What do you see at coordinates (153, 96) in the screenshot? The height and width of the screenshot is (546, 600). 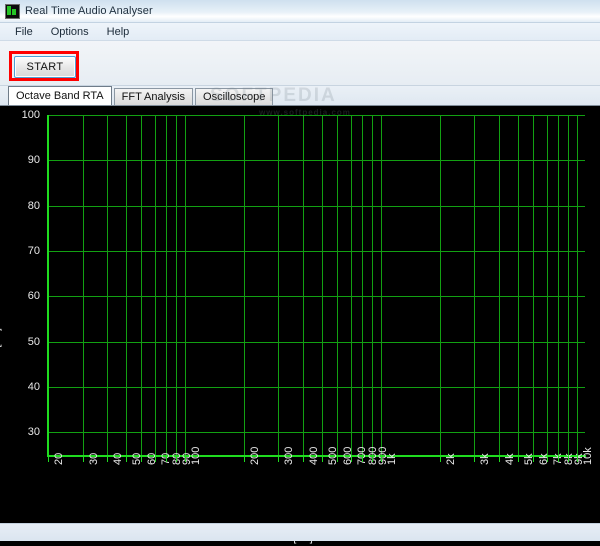 I see `tab-fft-analysis: FFT Analysis` at bounding box center [153, 96].